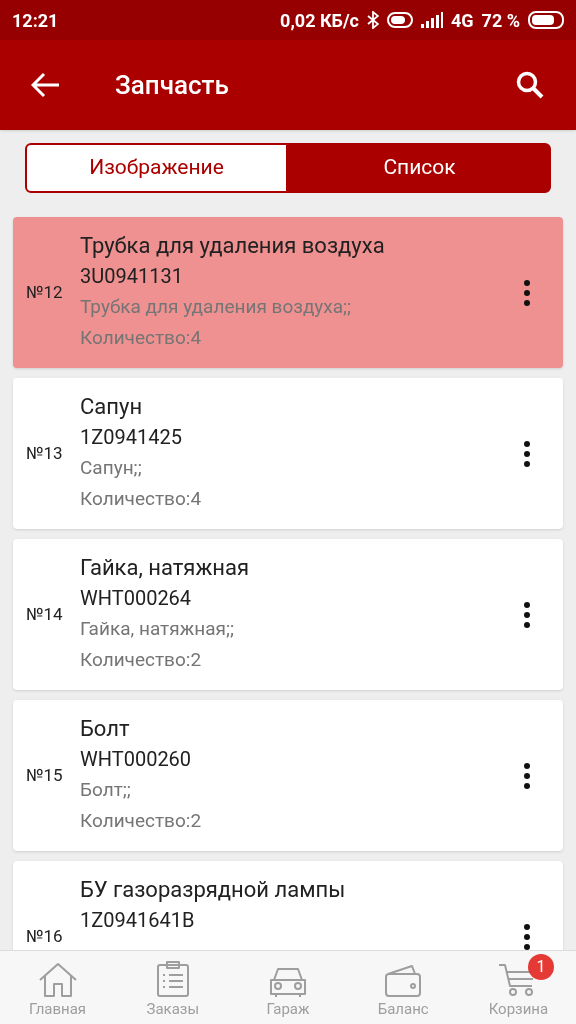  What do you see at coordinates (419, 168) in the screenshot?
I see `view-tab: Список` at bounding box center [419, 168].